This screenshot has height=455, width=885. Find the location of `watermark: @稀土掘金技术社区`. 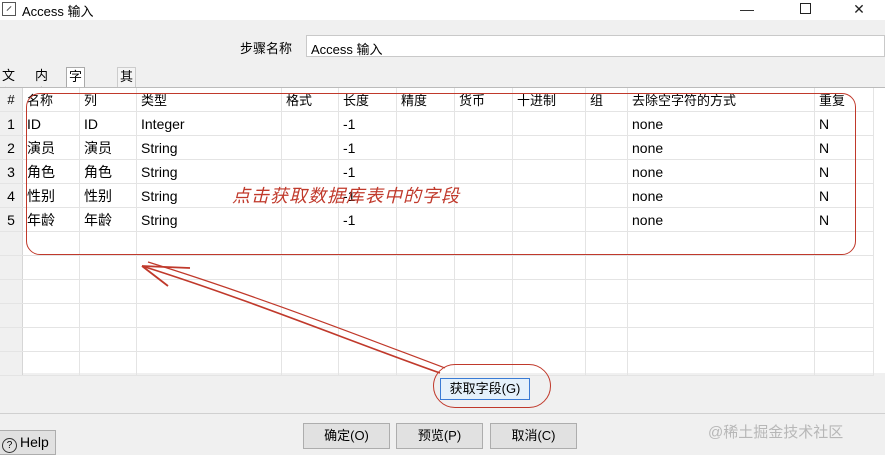

watermark: @稀土掘金技术社区 is located at coordinates (776, 432).